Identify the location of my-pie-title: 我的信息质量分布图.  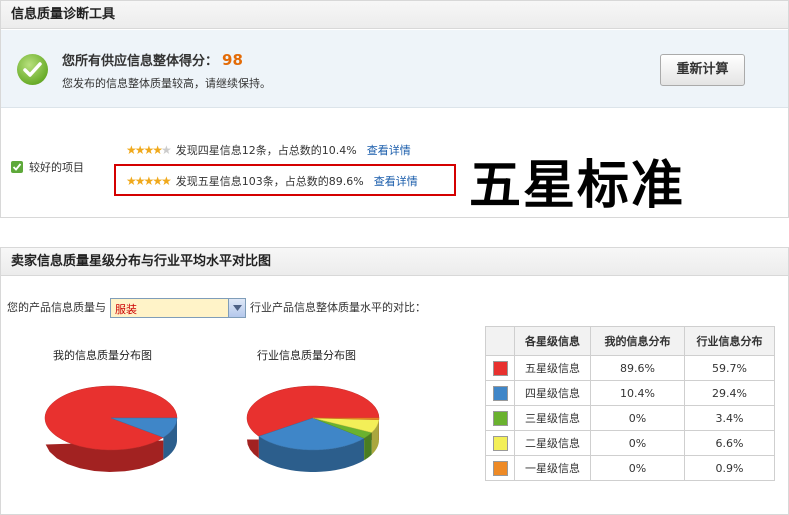
(102, 355).